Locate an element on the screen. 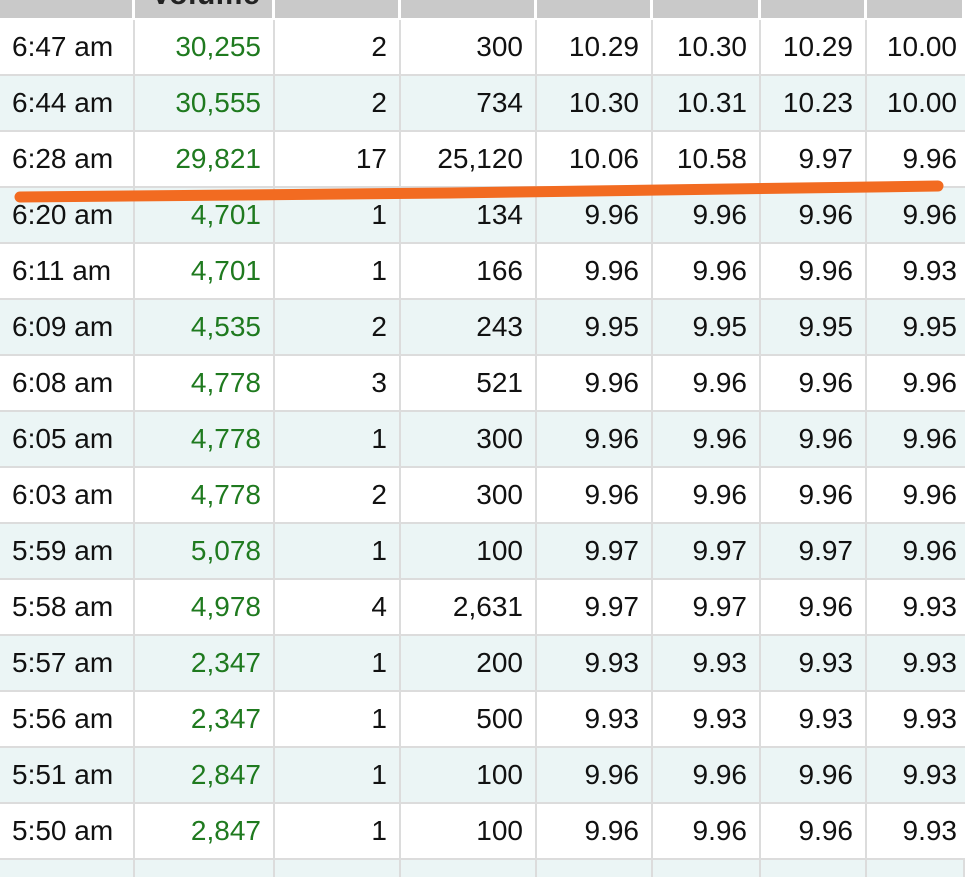  table-row: 5:56 am 2,347 1 500 9.93 9.93 9.93 9.93 is located at coordinates (482, 720).